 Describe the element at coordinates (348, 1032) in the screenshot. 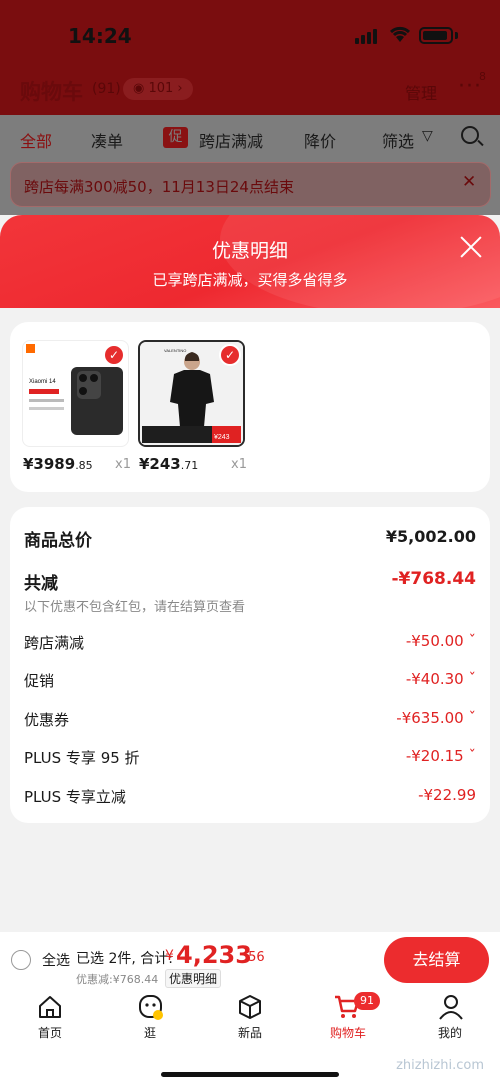

I see `nav-cart: 购物车` at that location.